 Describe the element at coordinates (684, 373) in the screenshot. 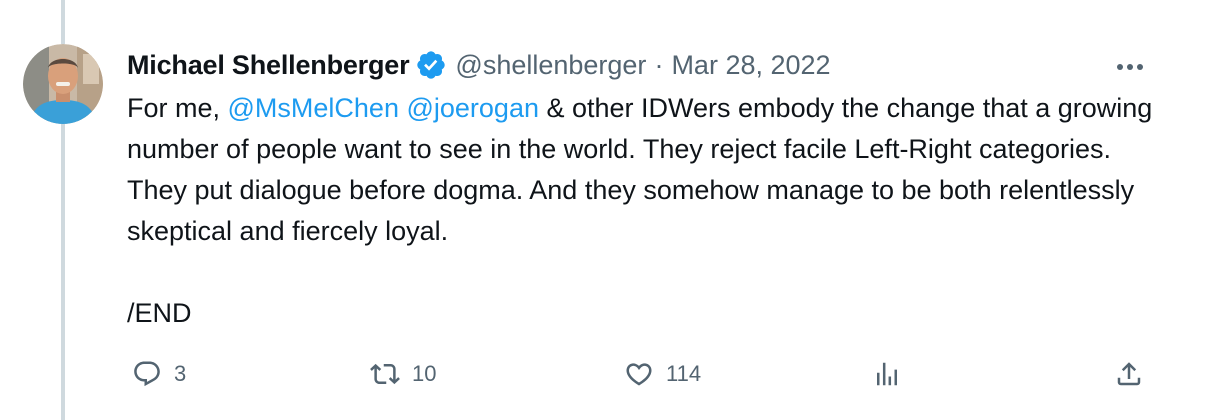

I see `like-count: 114` at that location.